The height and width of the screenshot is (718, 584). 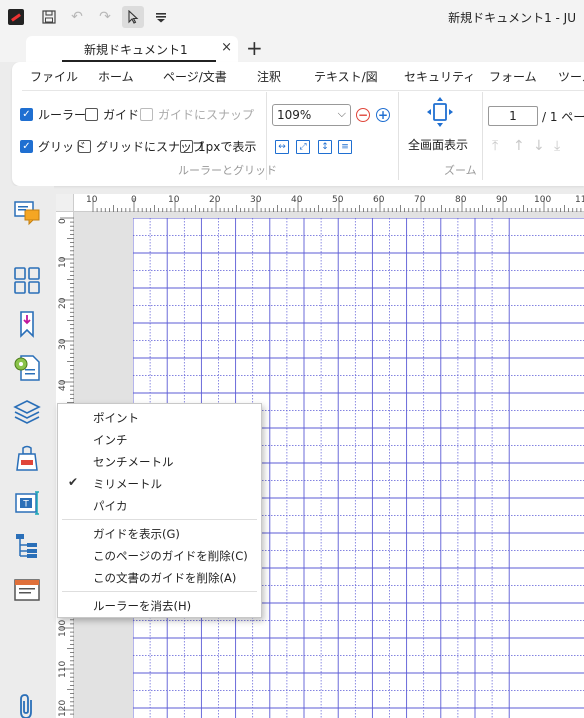 What do you see at coordinates (25, 505) in the screenshot?
I see `svg-text: T` at bounding box center [25, 505].